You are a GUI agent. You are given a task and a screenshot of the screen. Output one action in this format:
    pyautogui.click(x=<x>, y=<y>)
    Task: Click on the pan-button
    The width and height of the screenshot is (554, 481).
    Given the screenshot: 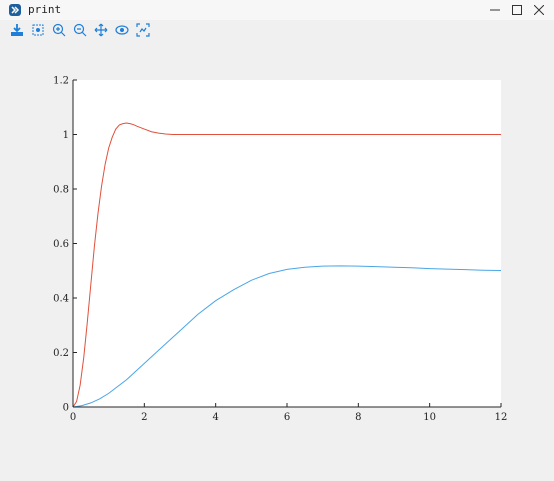 What is the action you would take?
    pyautogui.click(x=101, y=30)
    